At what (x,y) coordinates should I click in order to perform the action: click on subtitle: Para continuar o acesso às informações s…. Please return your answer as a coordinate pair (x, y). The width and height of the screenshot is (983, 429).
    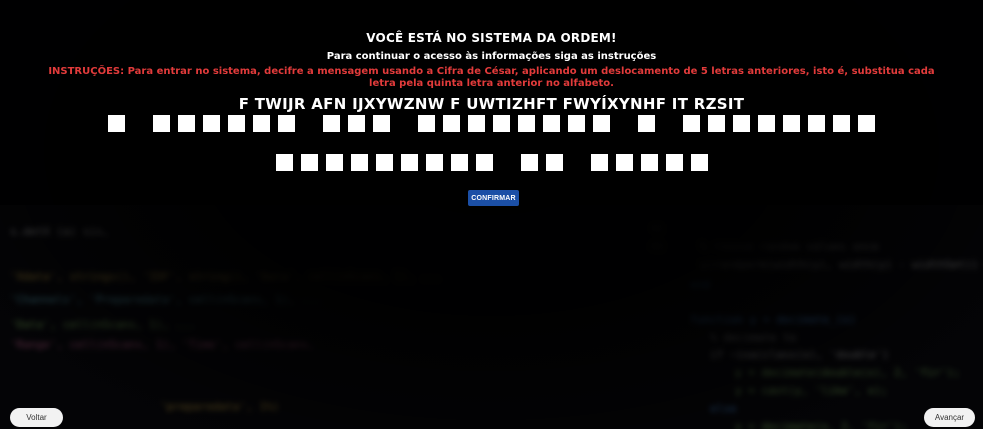
    Looking at the image, I should click on (491, 56).